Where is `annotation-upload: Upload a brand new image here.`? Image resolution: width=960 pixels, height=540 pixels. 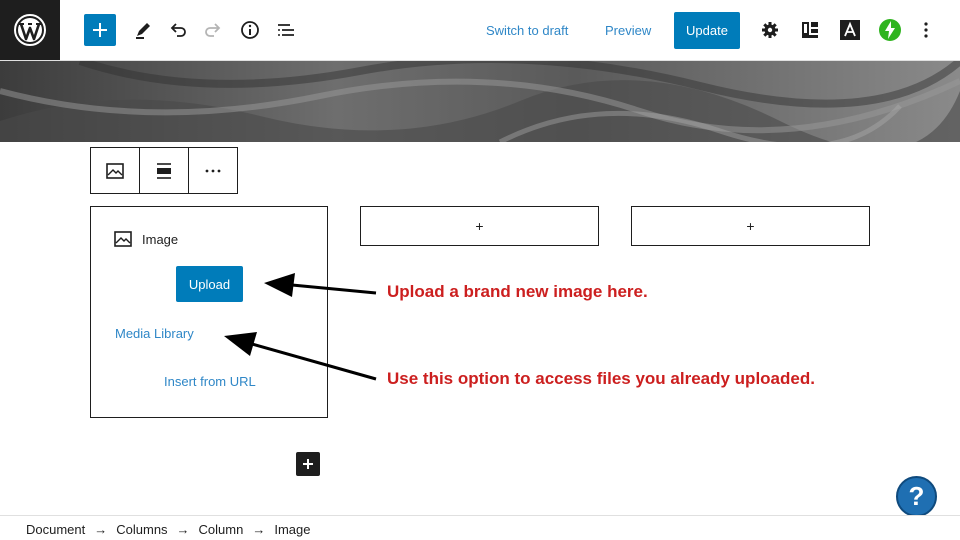 annotation-upload: Upload a brand new image here. is located at coordinates (517, 291).